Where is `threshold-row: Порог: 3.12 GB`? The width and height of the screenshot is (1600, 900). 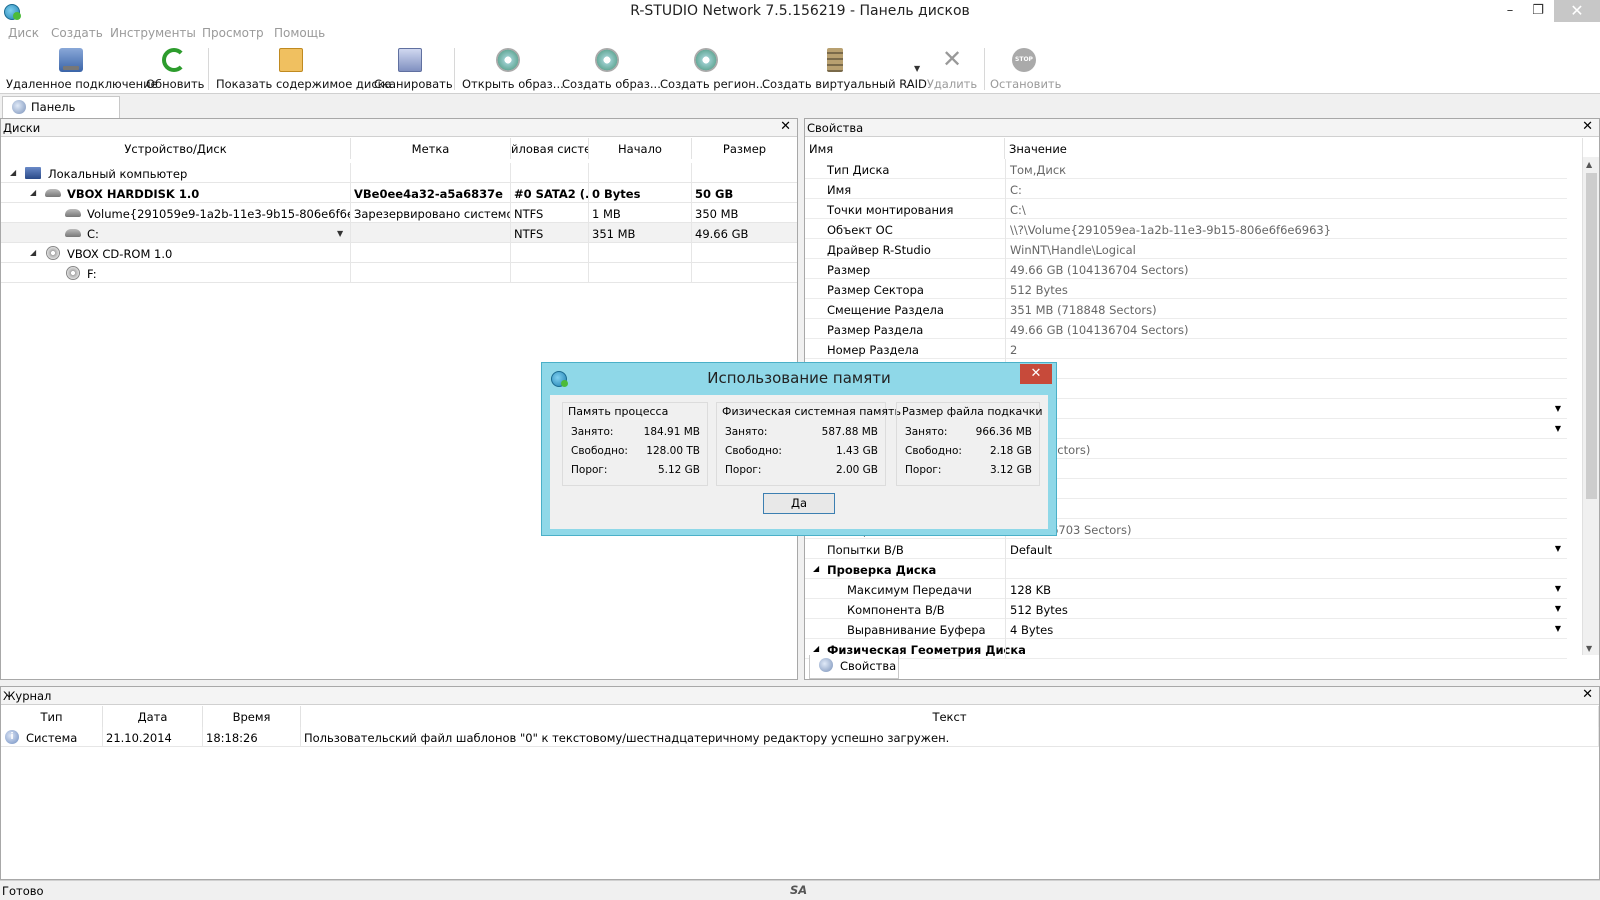 threshold-row: Порог: 3.12 GB is located at coordinates (968, 470).